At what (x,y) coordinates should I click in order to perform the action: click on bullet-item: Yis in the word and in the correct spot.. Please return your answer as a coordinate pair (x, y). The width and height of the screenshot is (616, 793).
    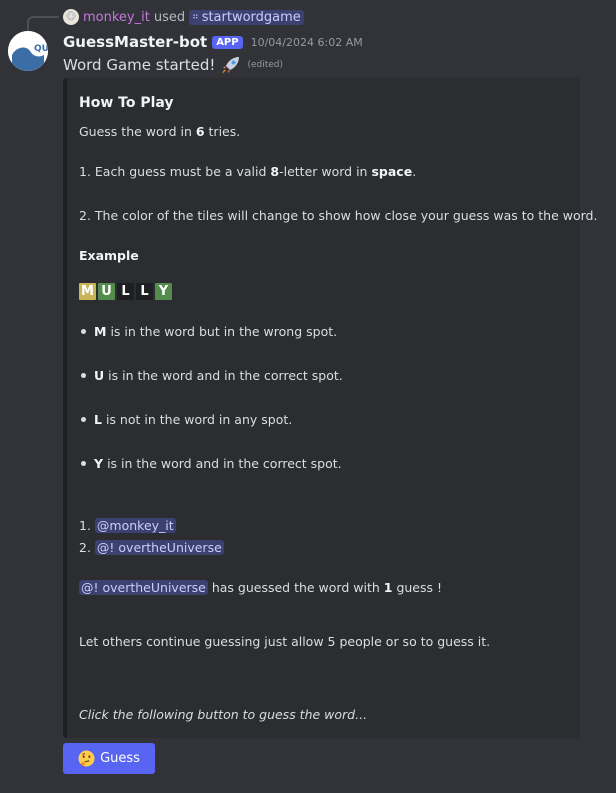
    Looking at the image, I should click on (210, 463).